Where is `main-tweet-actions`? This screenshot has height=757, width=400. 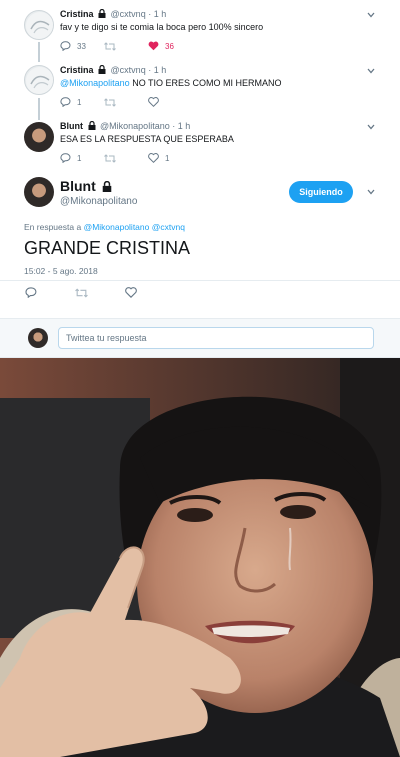
main-tweet-actions is located at coordinates (100, 292).